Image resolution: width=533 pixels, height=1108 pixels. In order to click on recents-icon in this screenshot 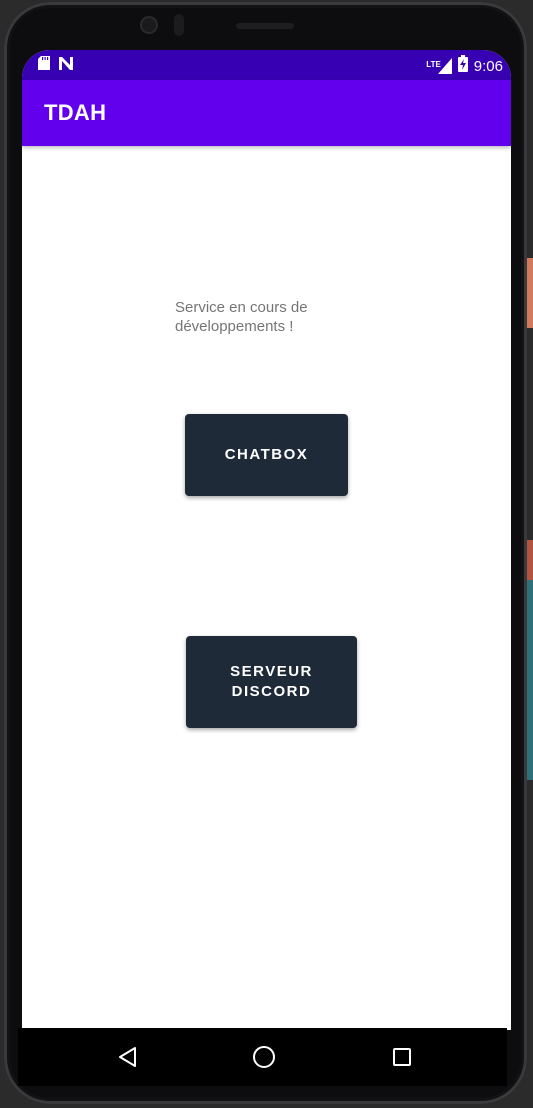, I will do `click(402, 1057)`.